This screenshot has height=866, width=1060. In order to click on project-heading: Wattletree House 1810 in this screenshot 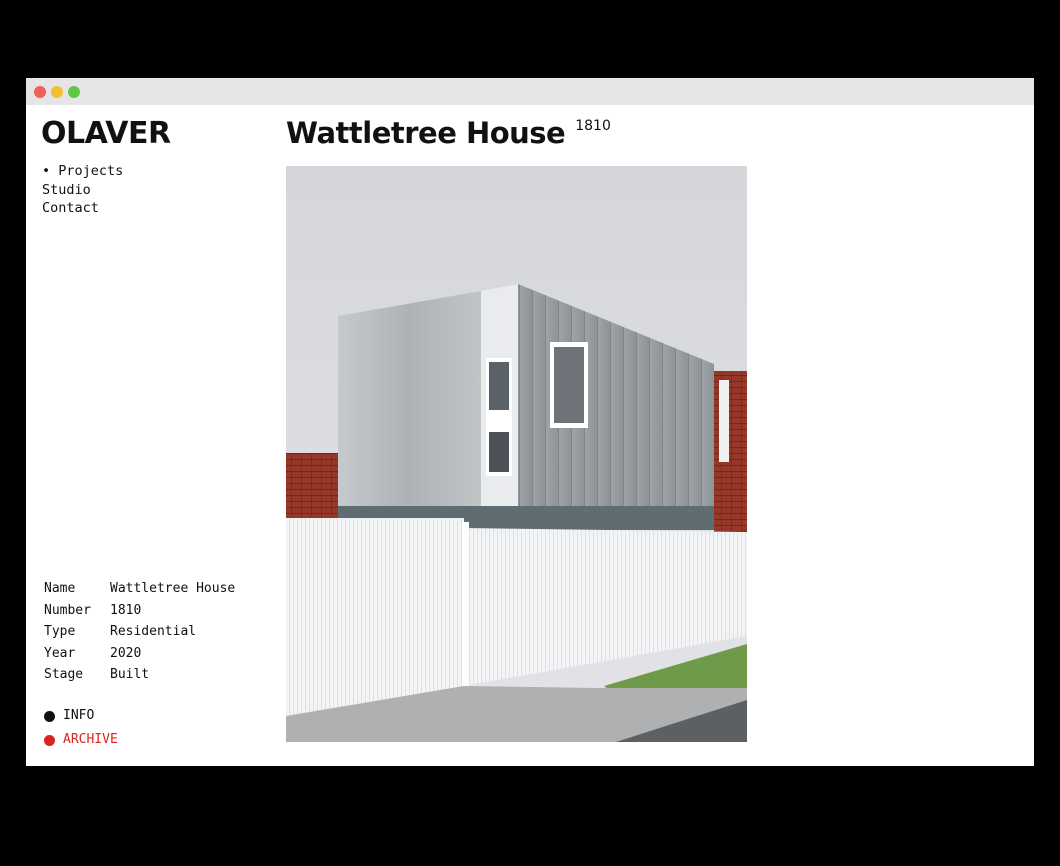, I will do `click(448, 133)`.